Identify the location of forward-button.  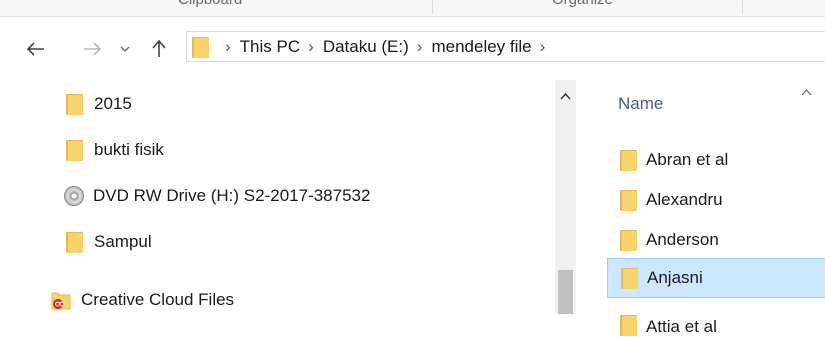
(92, 49).